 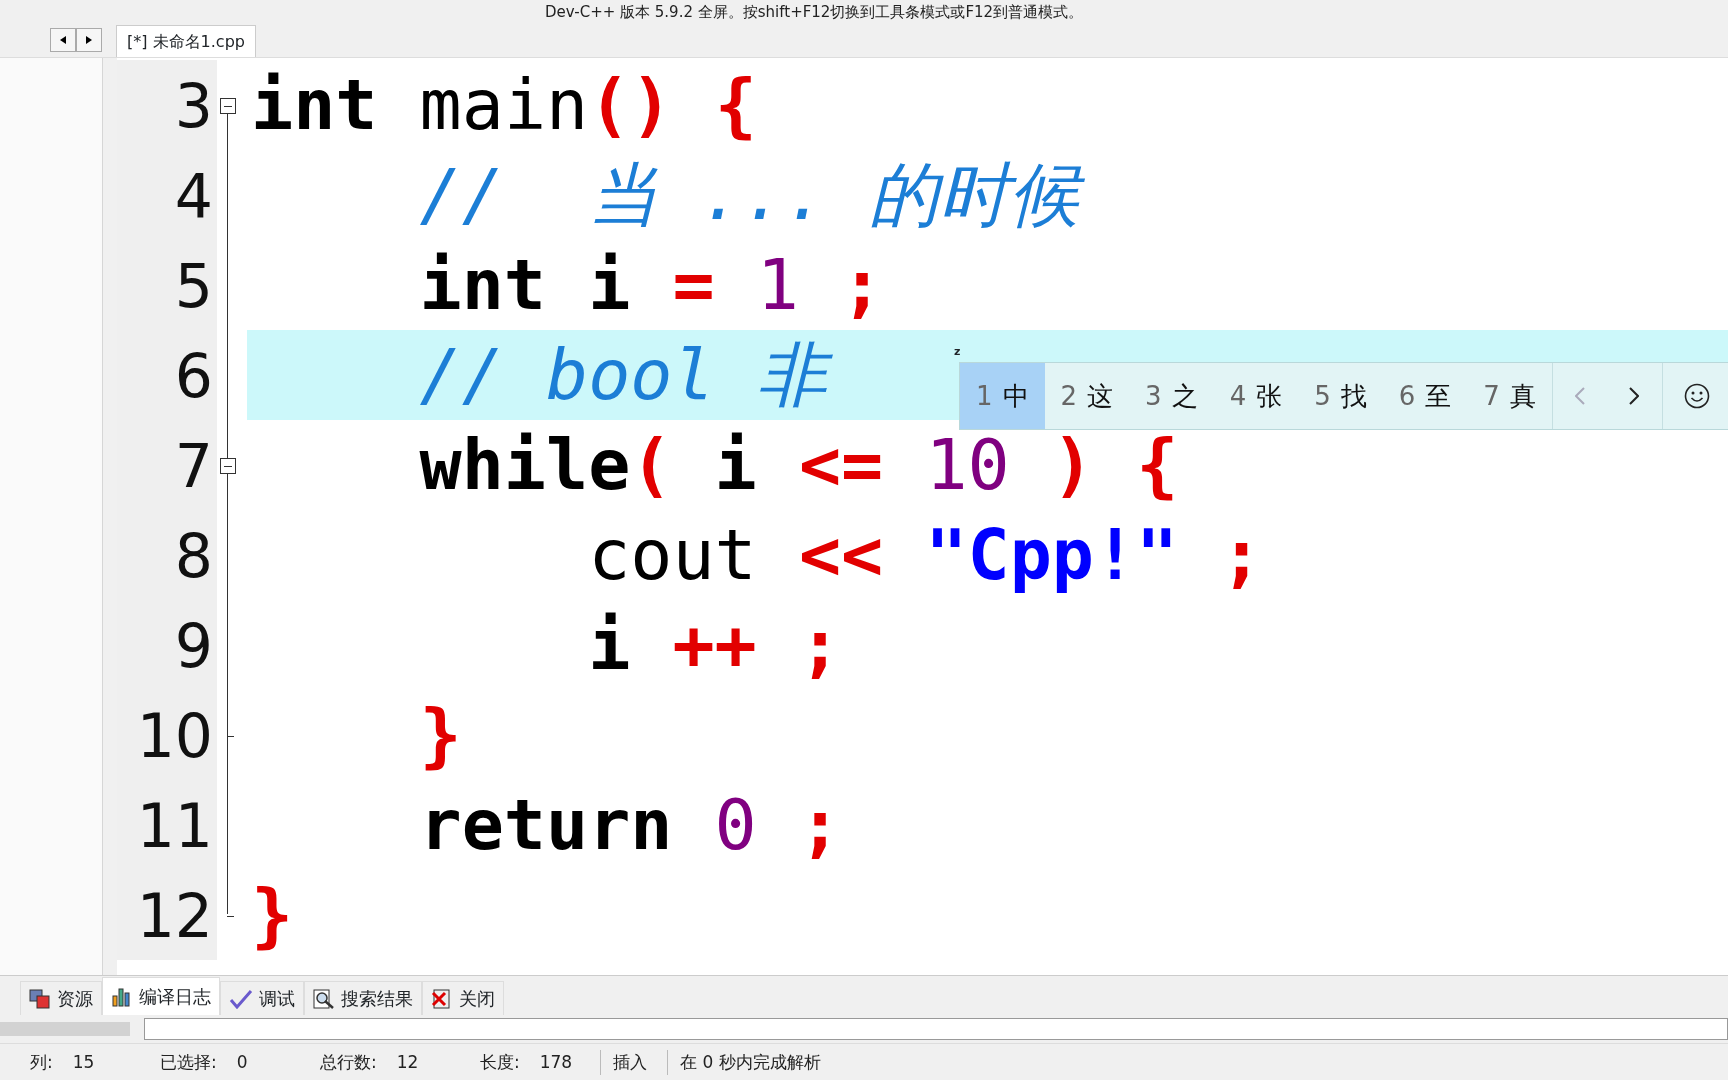 I want to click on candidate-item: 6 至, so click(x=1425, y=396).